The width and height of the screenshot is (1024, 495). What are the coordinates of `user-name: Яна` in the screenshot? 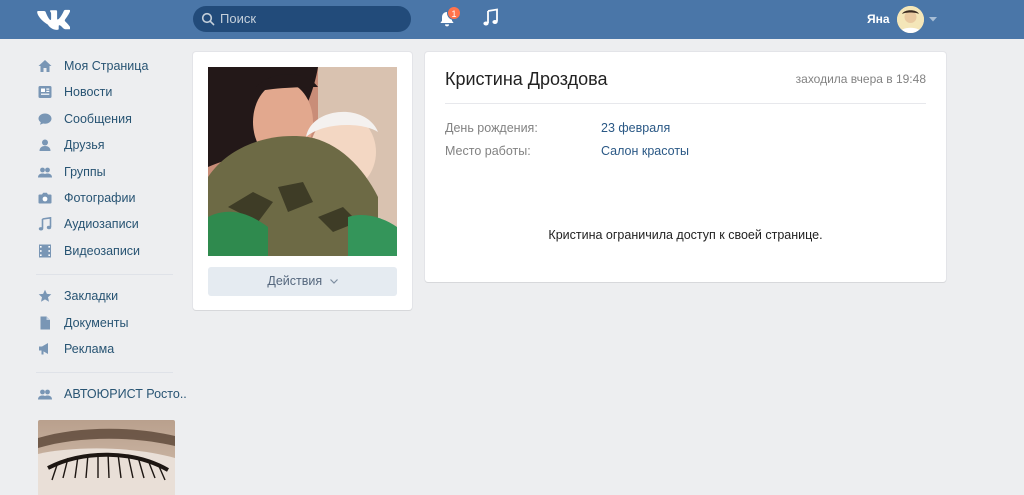 It's located at (878, 19).